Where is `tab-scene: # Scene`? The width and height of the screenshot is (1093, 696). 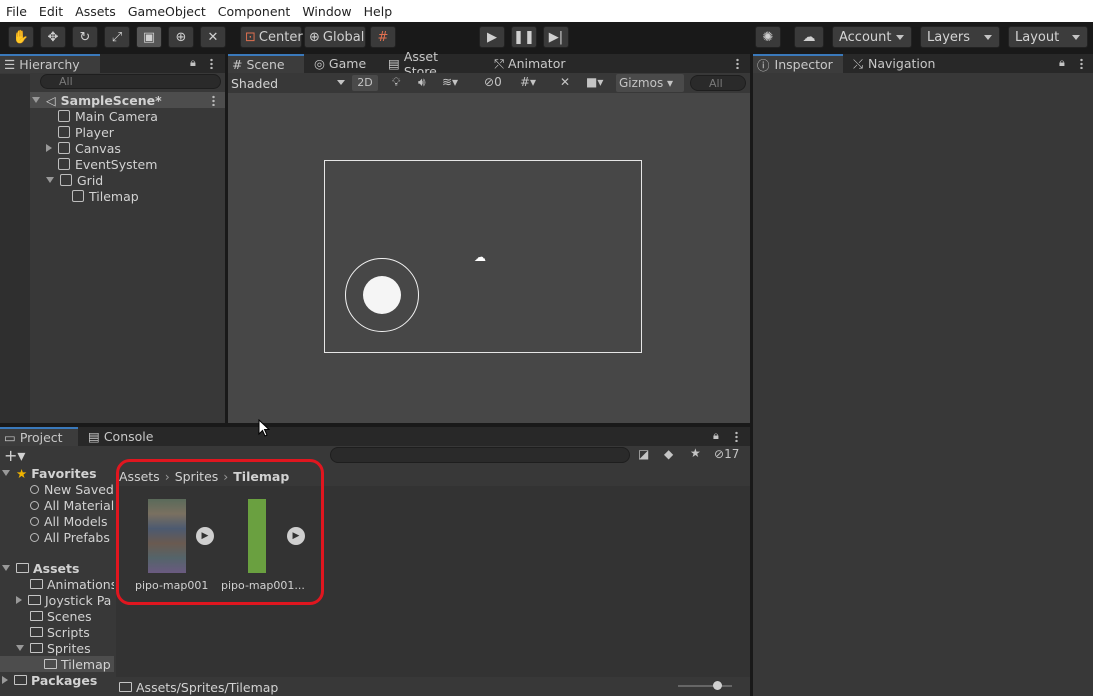 tab-scene: # Scene is located at coordinates (266, 63).